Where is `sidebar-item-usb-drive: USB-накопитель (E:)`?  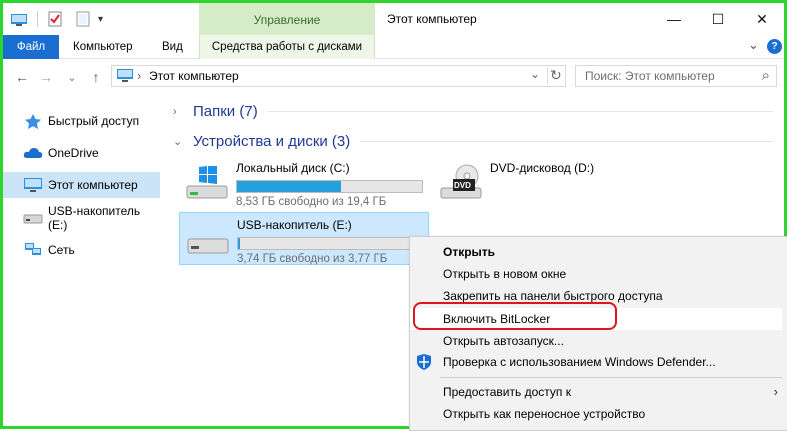 sidebar-item-usb-drive: USB-накопитель (E:) is located at coordinates (81, 218).